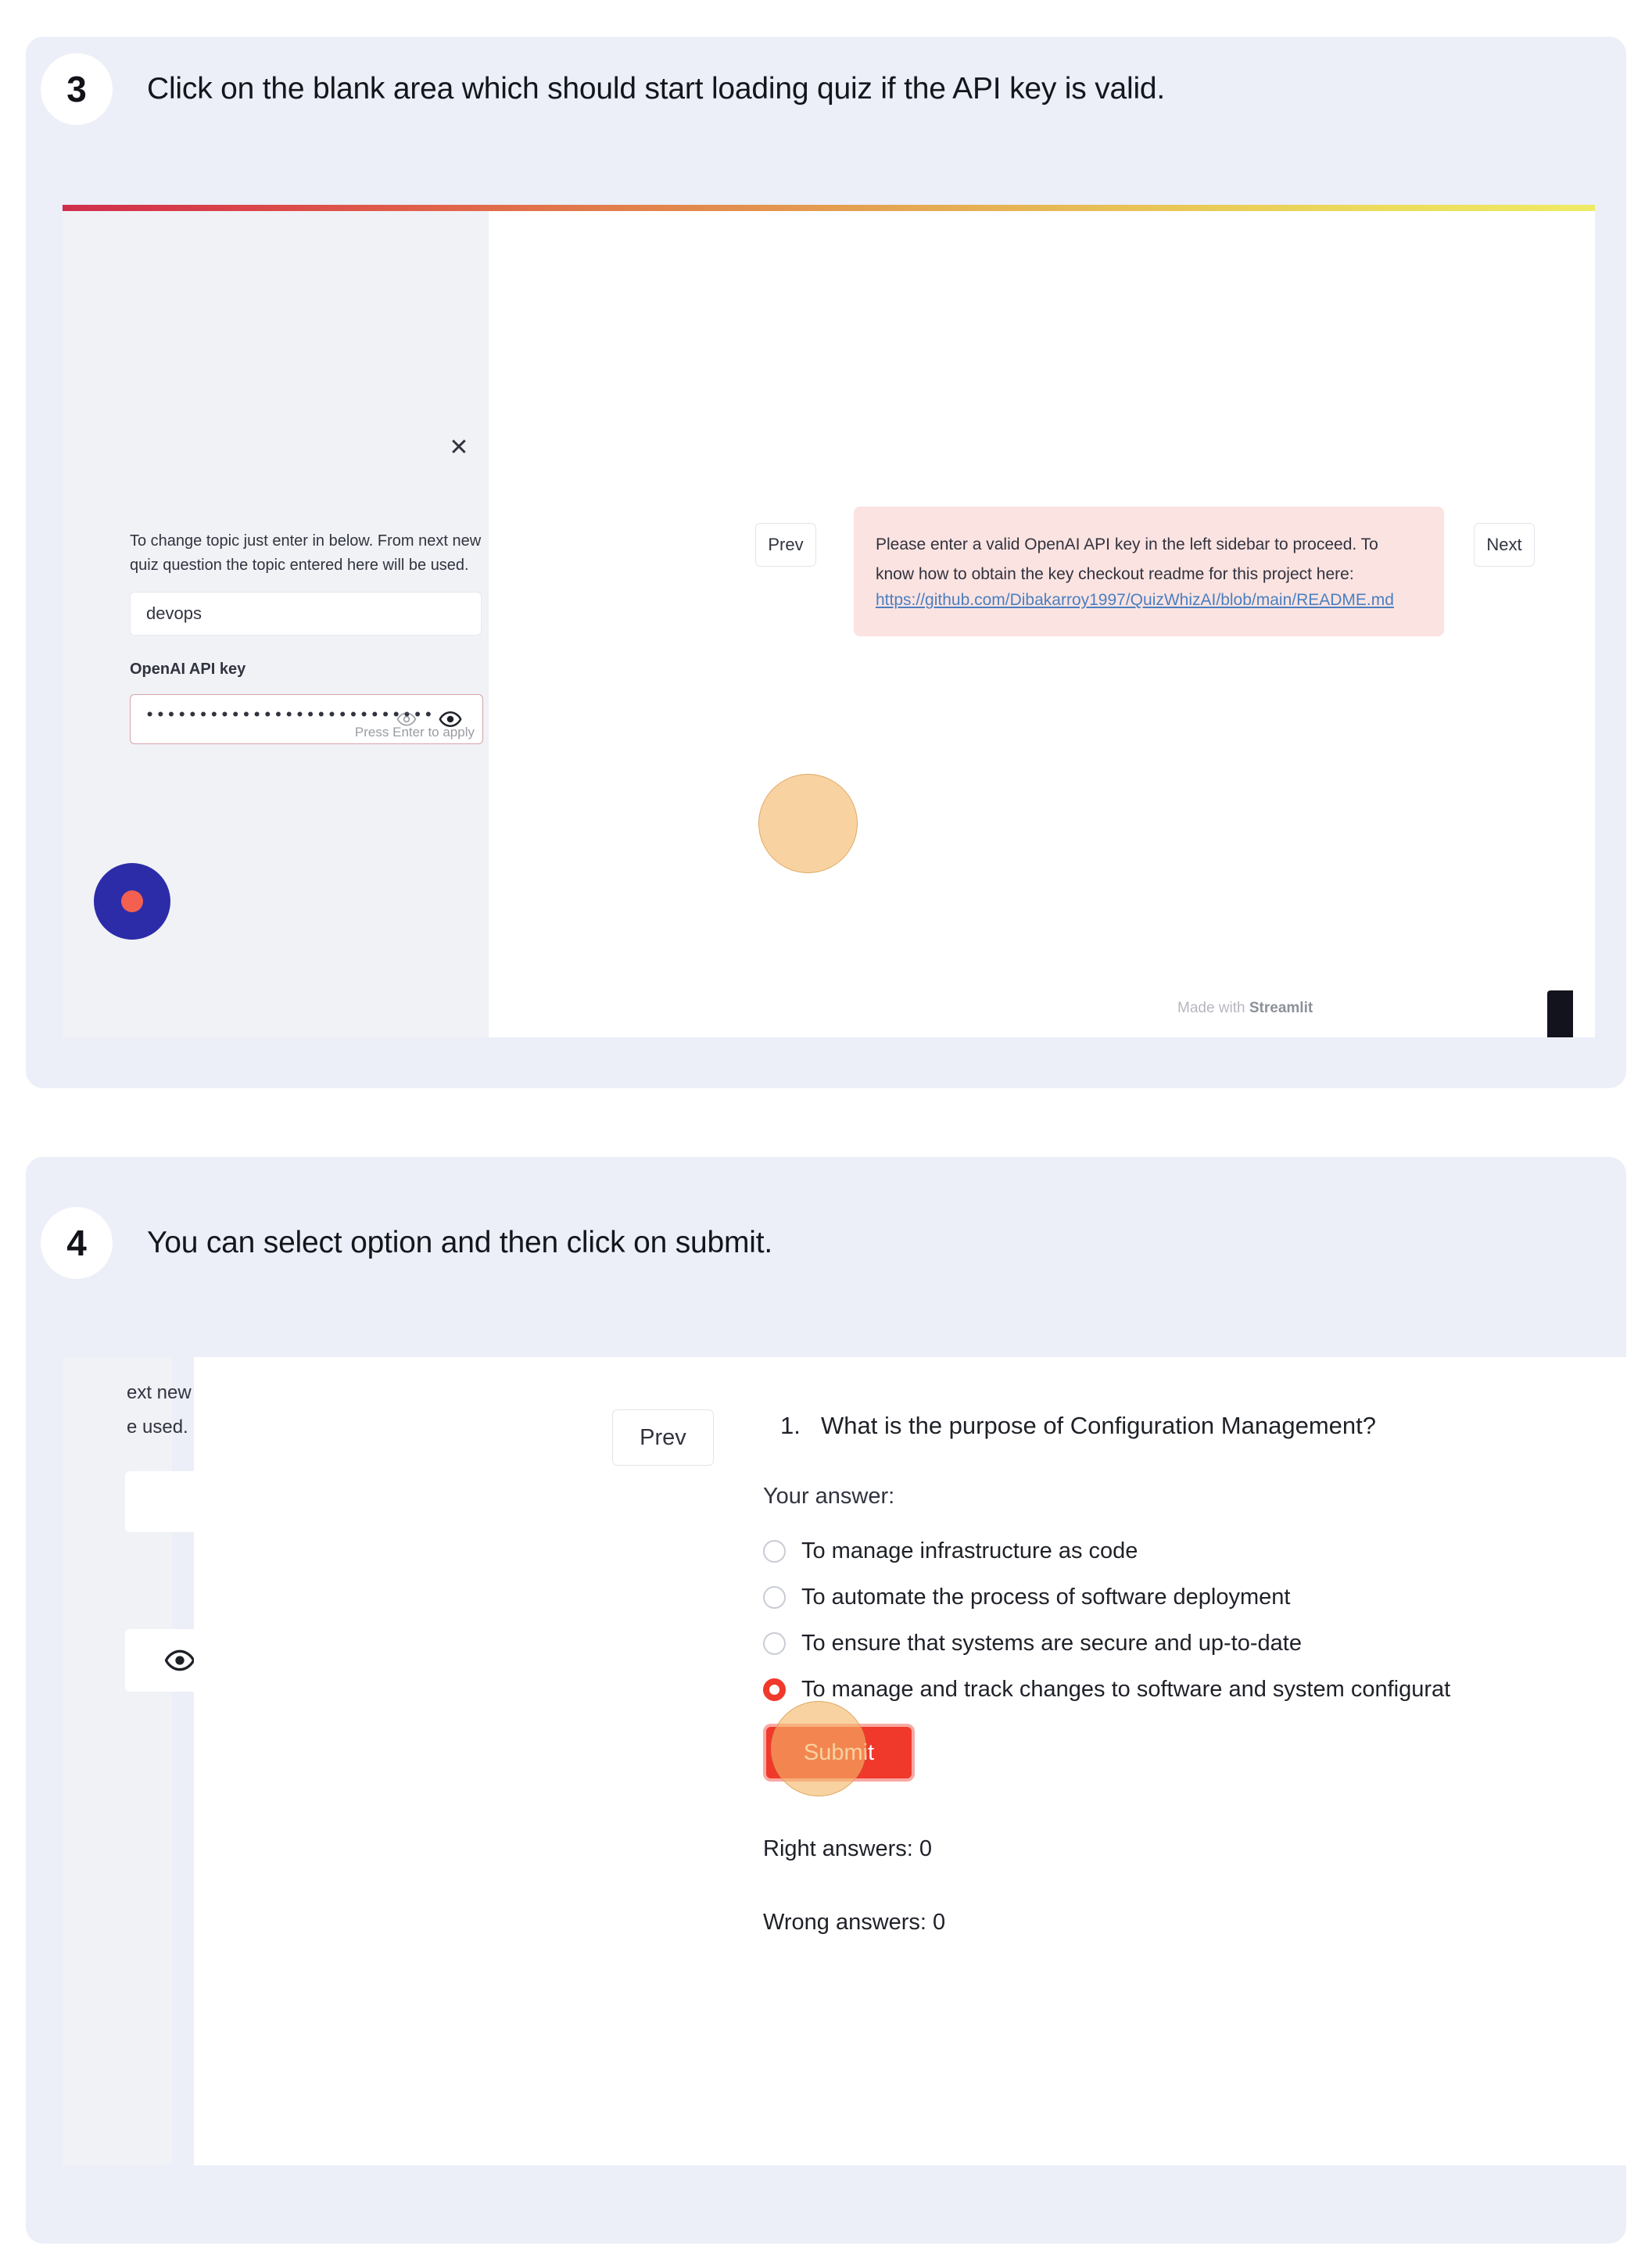  I want to click on eye-icon, so click(179, 1660).